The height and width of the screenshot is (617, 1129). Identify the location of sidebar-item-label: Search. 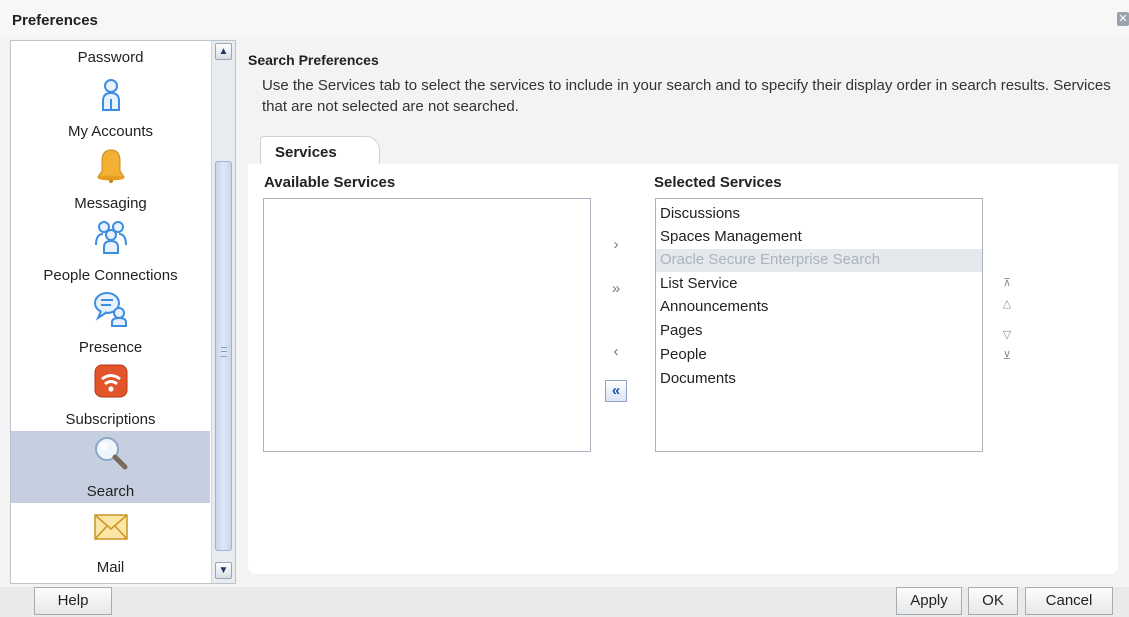
(110, 491).